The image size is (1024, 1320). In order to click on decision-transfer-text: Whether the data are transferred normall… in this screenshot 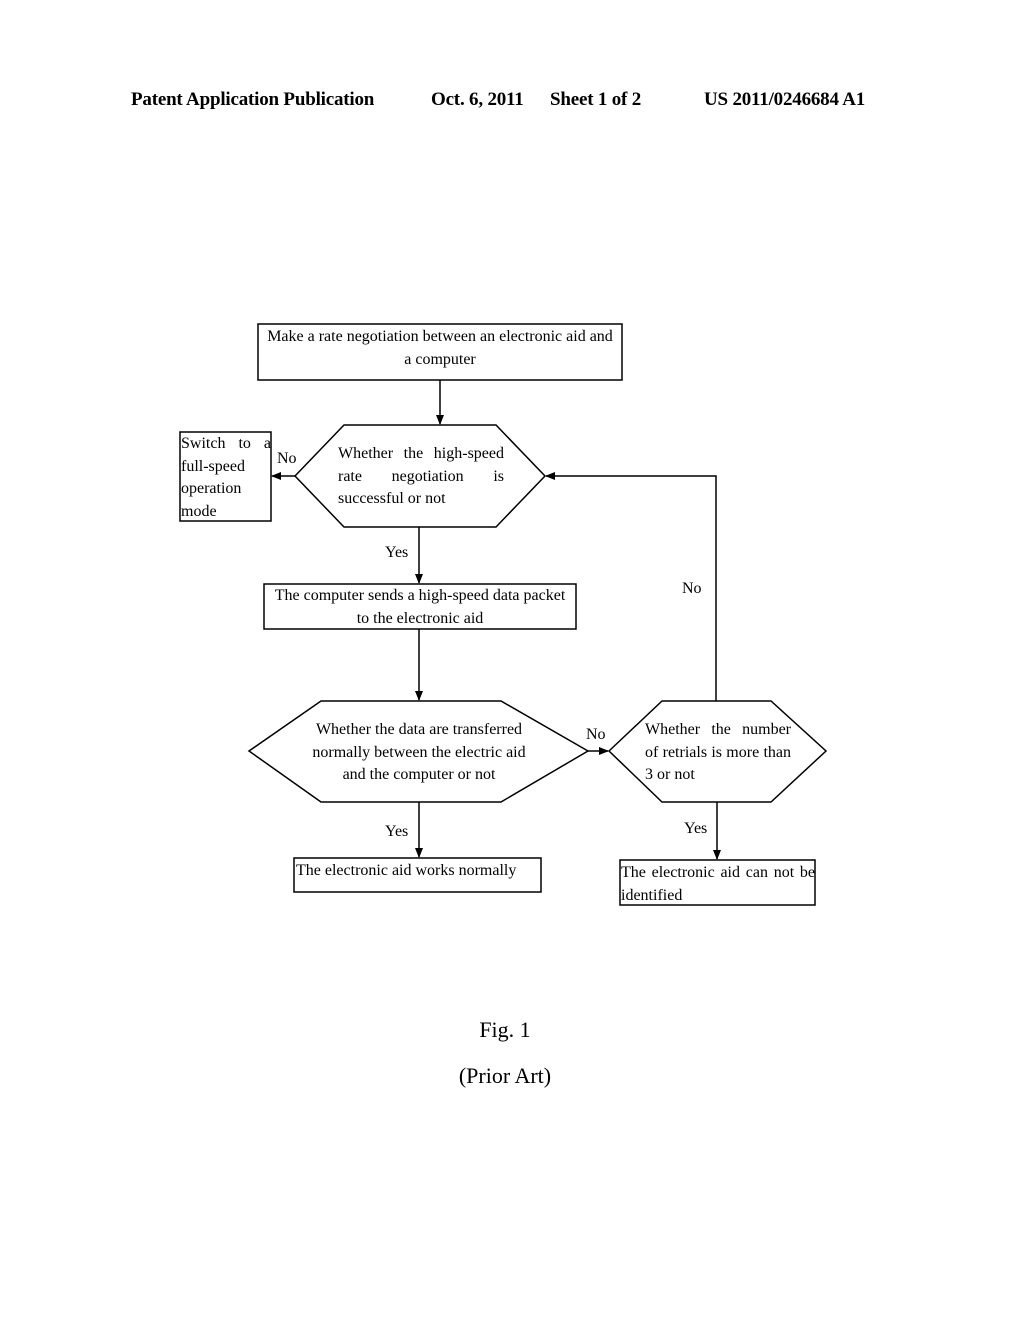, I will do `click(419, 752)`.